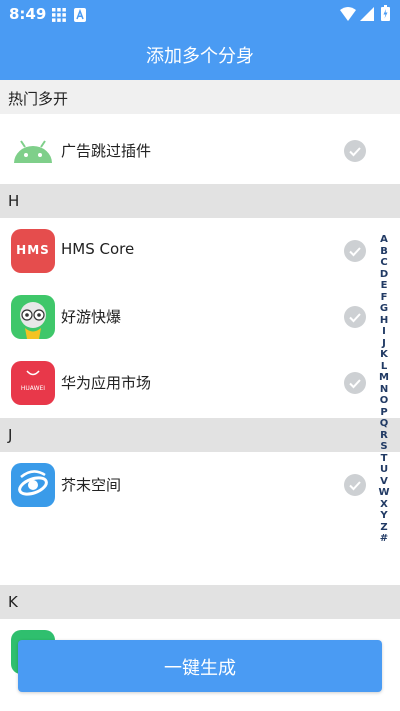 The width and height of the screenshot is (400, 711). I want to click on section-label: 热门多开, so click(38, 99).